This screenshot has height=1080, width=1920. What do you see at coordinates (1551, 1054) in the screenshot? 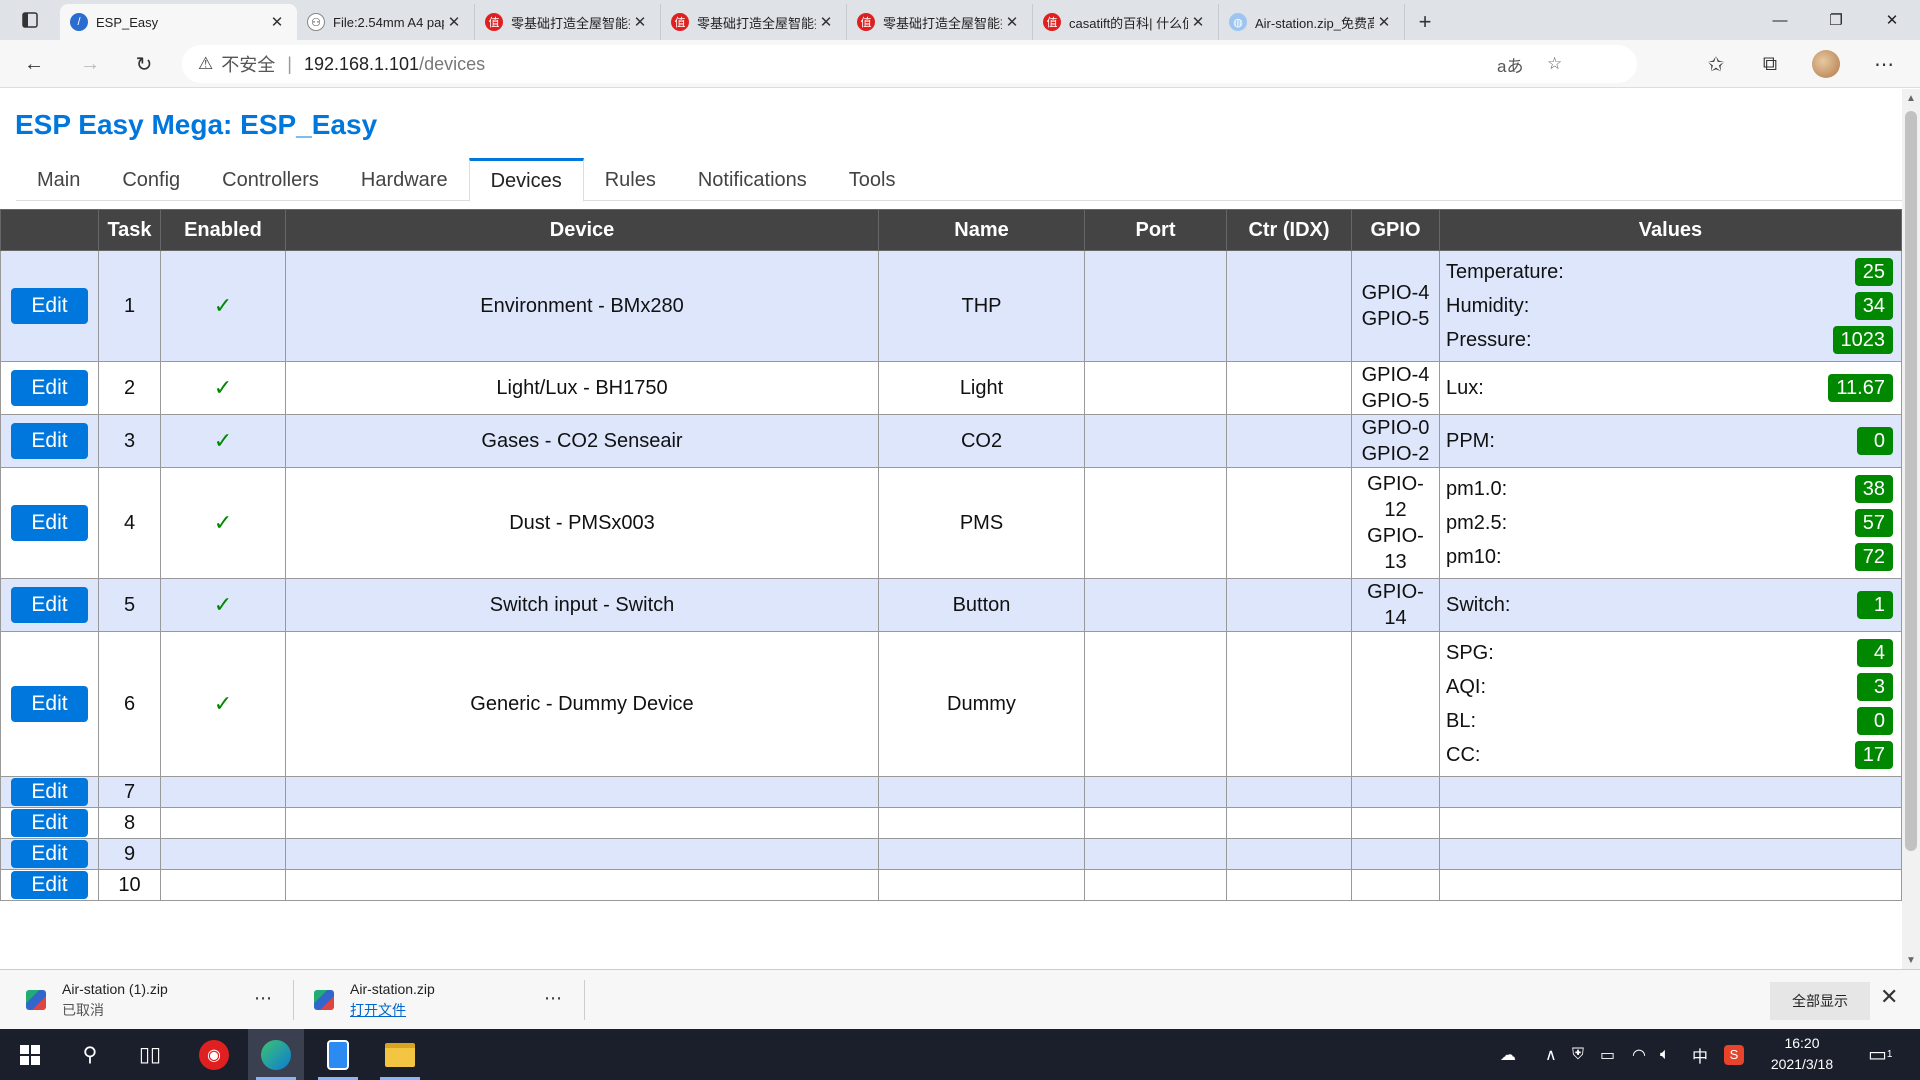
I see `show-hidden-icons: ∧` at bounding box center [1551, 1054].